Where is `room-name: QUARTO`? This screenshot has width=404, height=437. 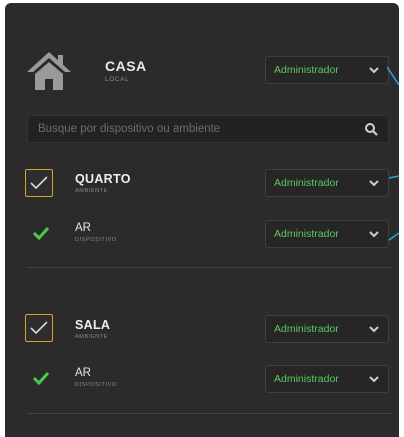
room-name: QUARTO is located at coordinates (103, 179).